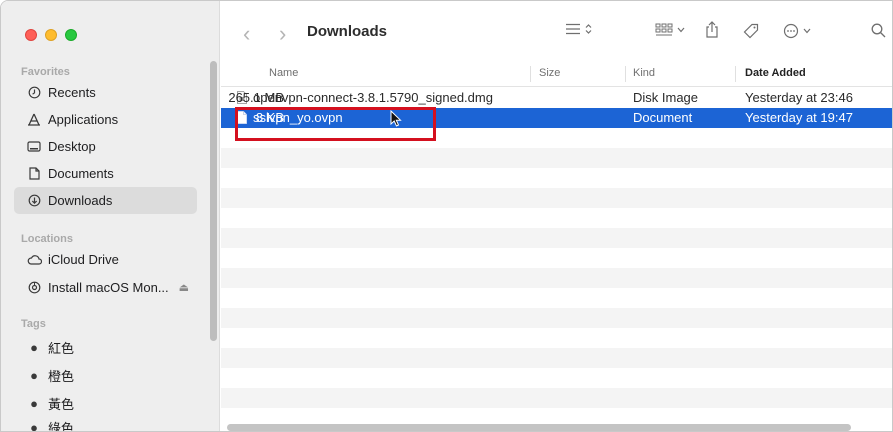 Image resolution: width=893 pixels, height=432 pixels. Describe the element at coordinates (184, 287) in the screenshot. I see `eject-icon: ⏏` at that location.